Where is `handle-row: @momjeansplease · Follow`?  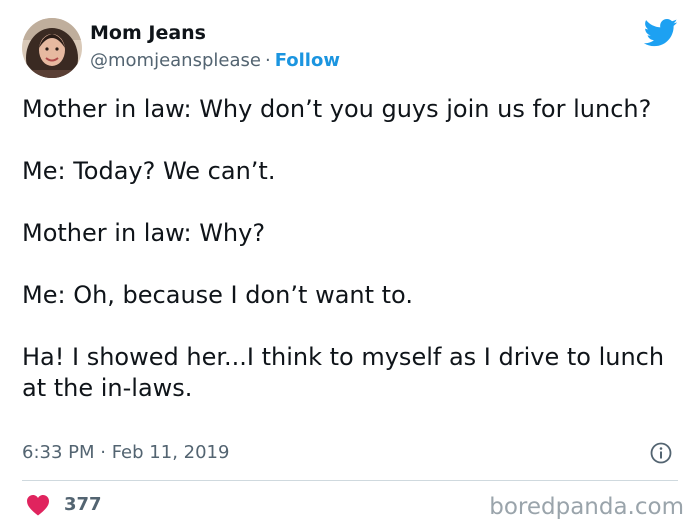
handle-row: @momjeansplease · Follow is located at coordinates (215, 60).